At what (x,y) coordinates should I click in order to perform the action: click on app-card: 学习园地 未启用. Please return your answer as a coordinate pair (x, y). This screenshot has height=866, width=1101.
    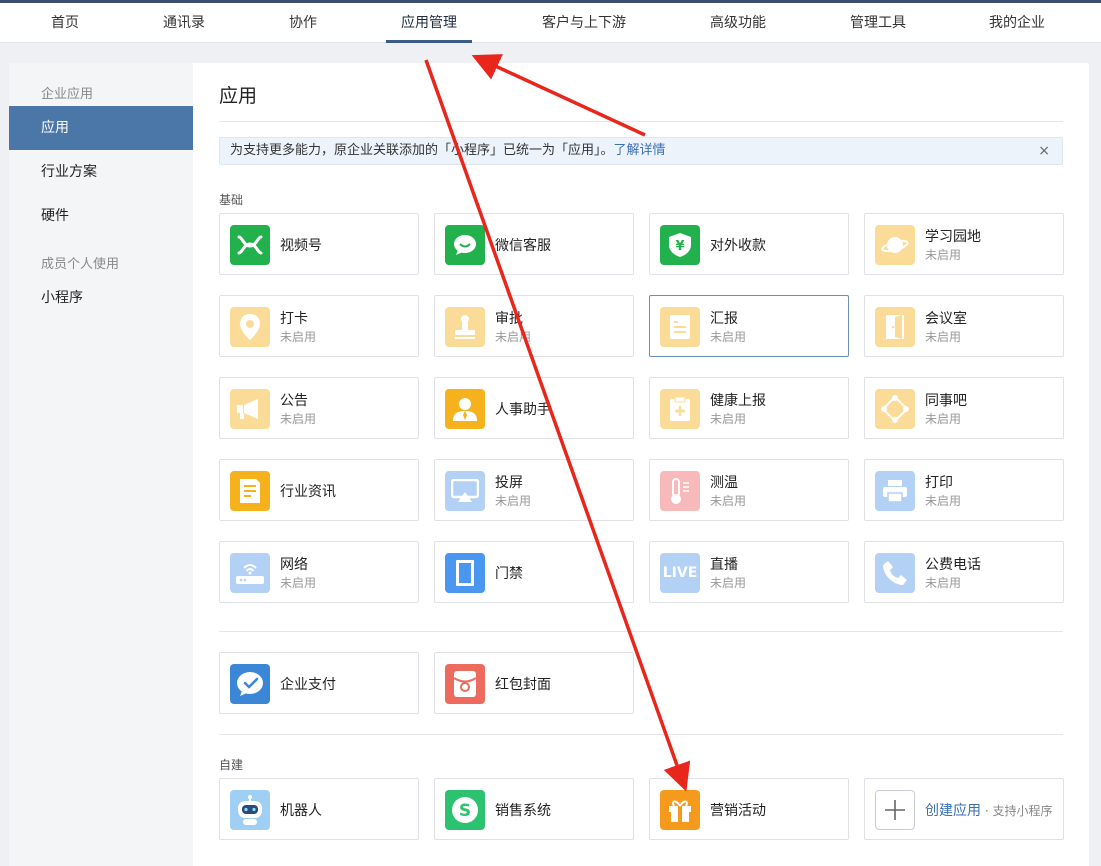
    Looking at the image, I should click on (964, 244).